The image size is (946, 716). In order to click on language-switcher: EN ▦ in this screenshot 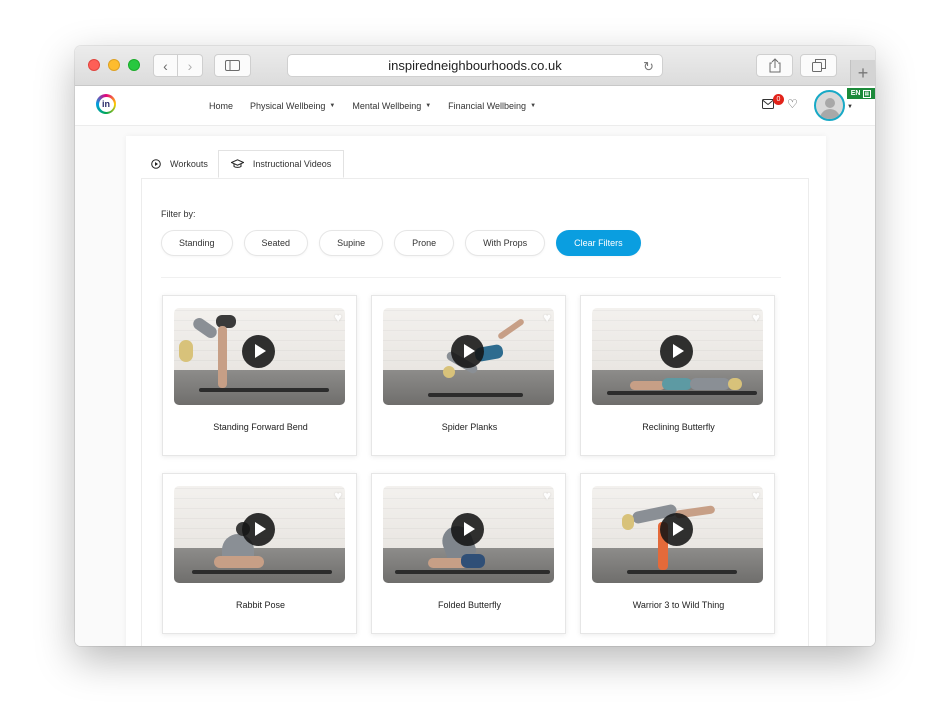, I will do `click(861, 93)`.